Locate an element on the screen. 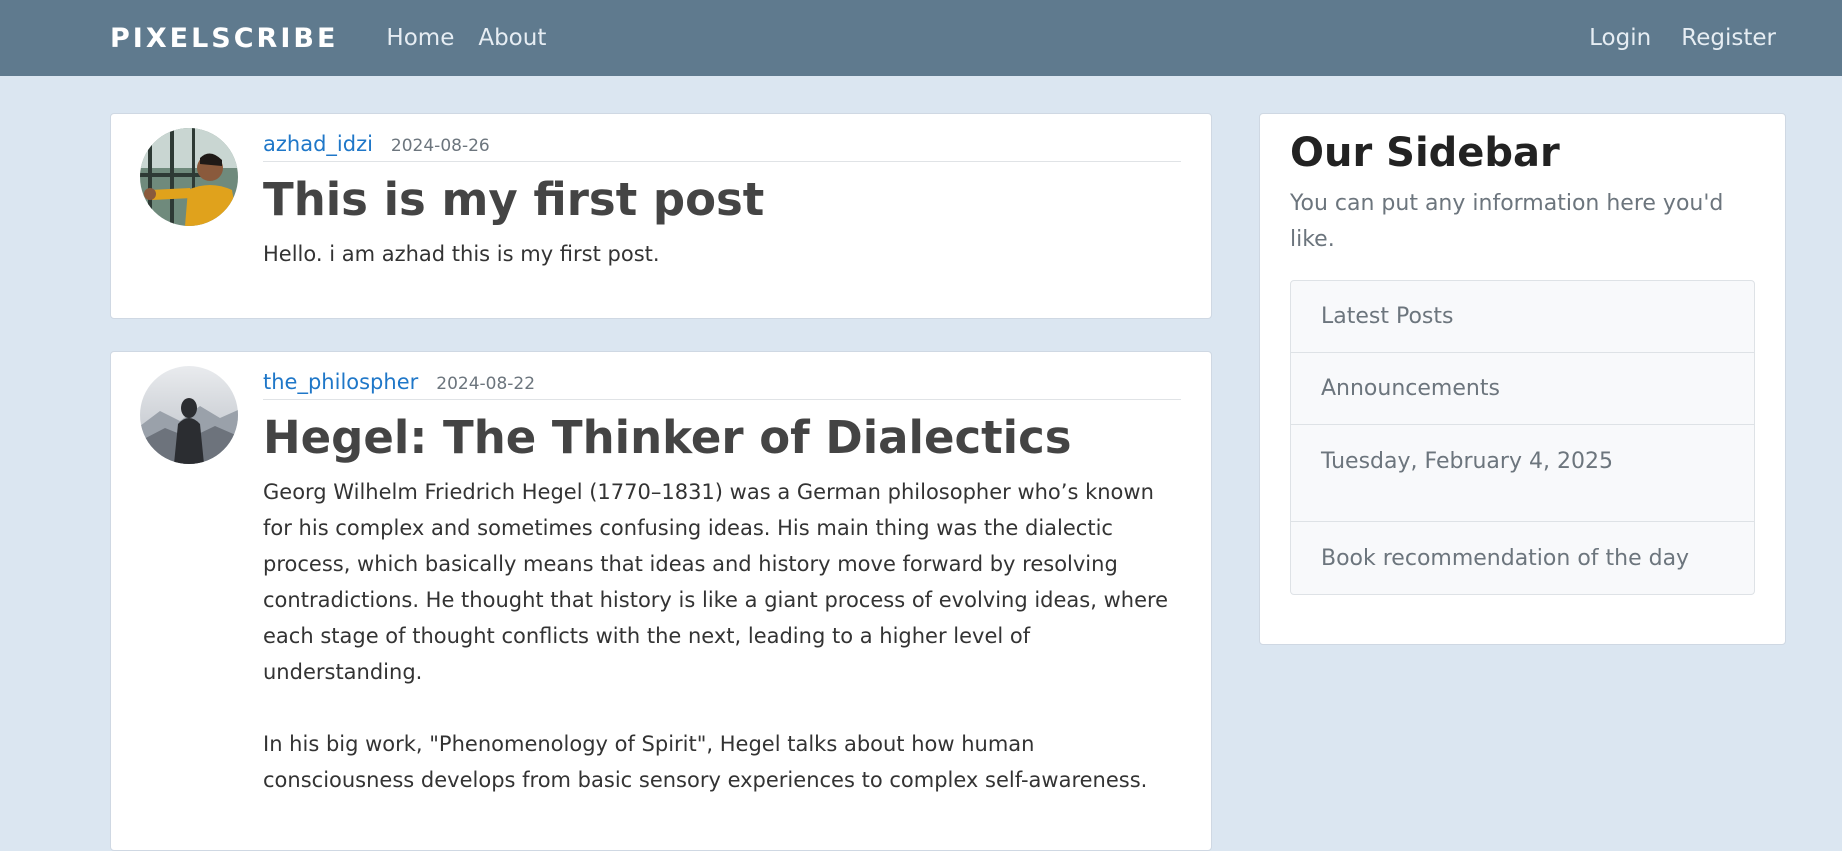  sidebar-item-latest-posts: Latest Posts is located at coordinates (1522, 317).